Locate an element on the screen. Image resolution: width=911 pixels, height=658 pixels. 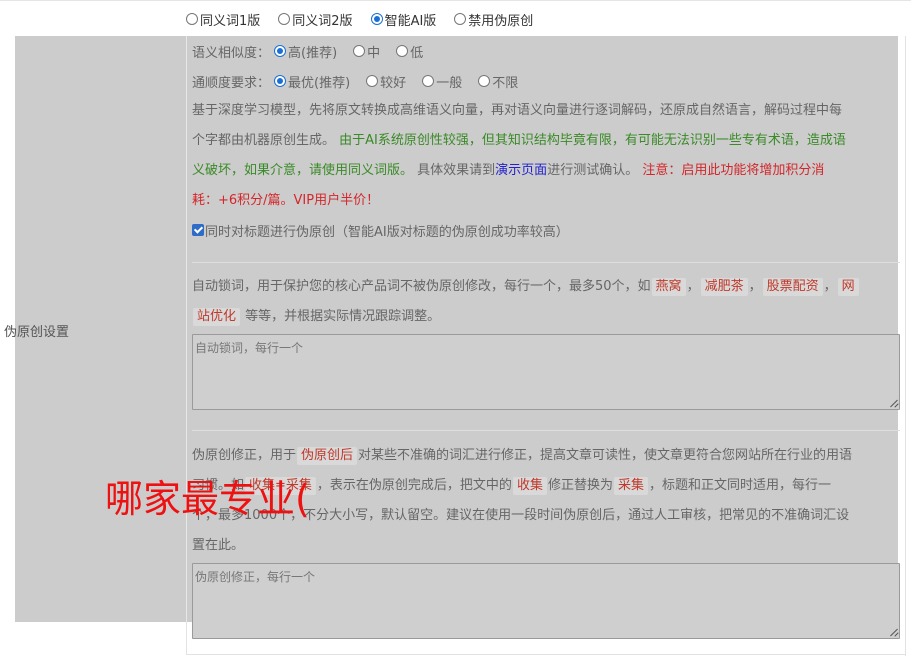
mode-option-synonym-v1: 同义词1版 is located at coordinates (223, 19).